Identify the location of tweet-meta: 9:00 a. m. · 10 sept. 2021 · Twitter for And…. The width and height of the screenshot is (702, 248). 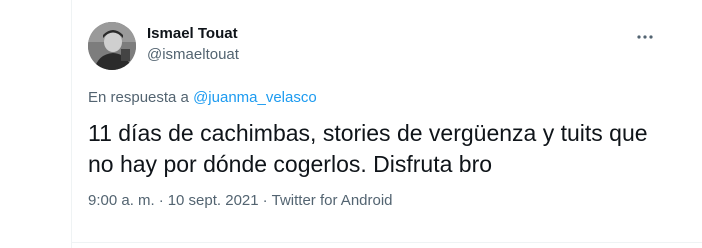
(240, 201).